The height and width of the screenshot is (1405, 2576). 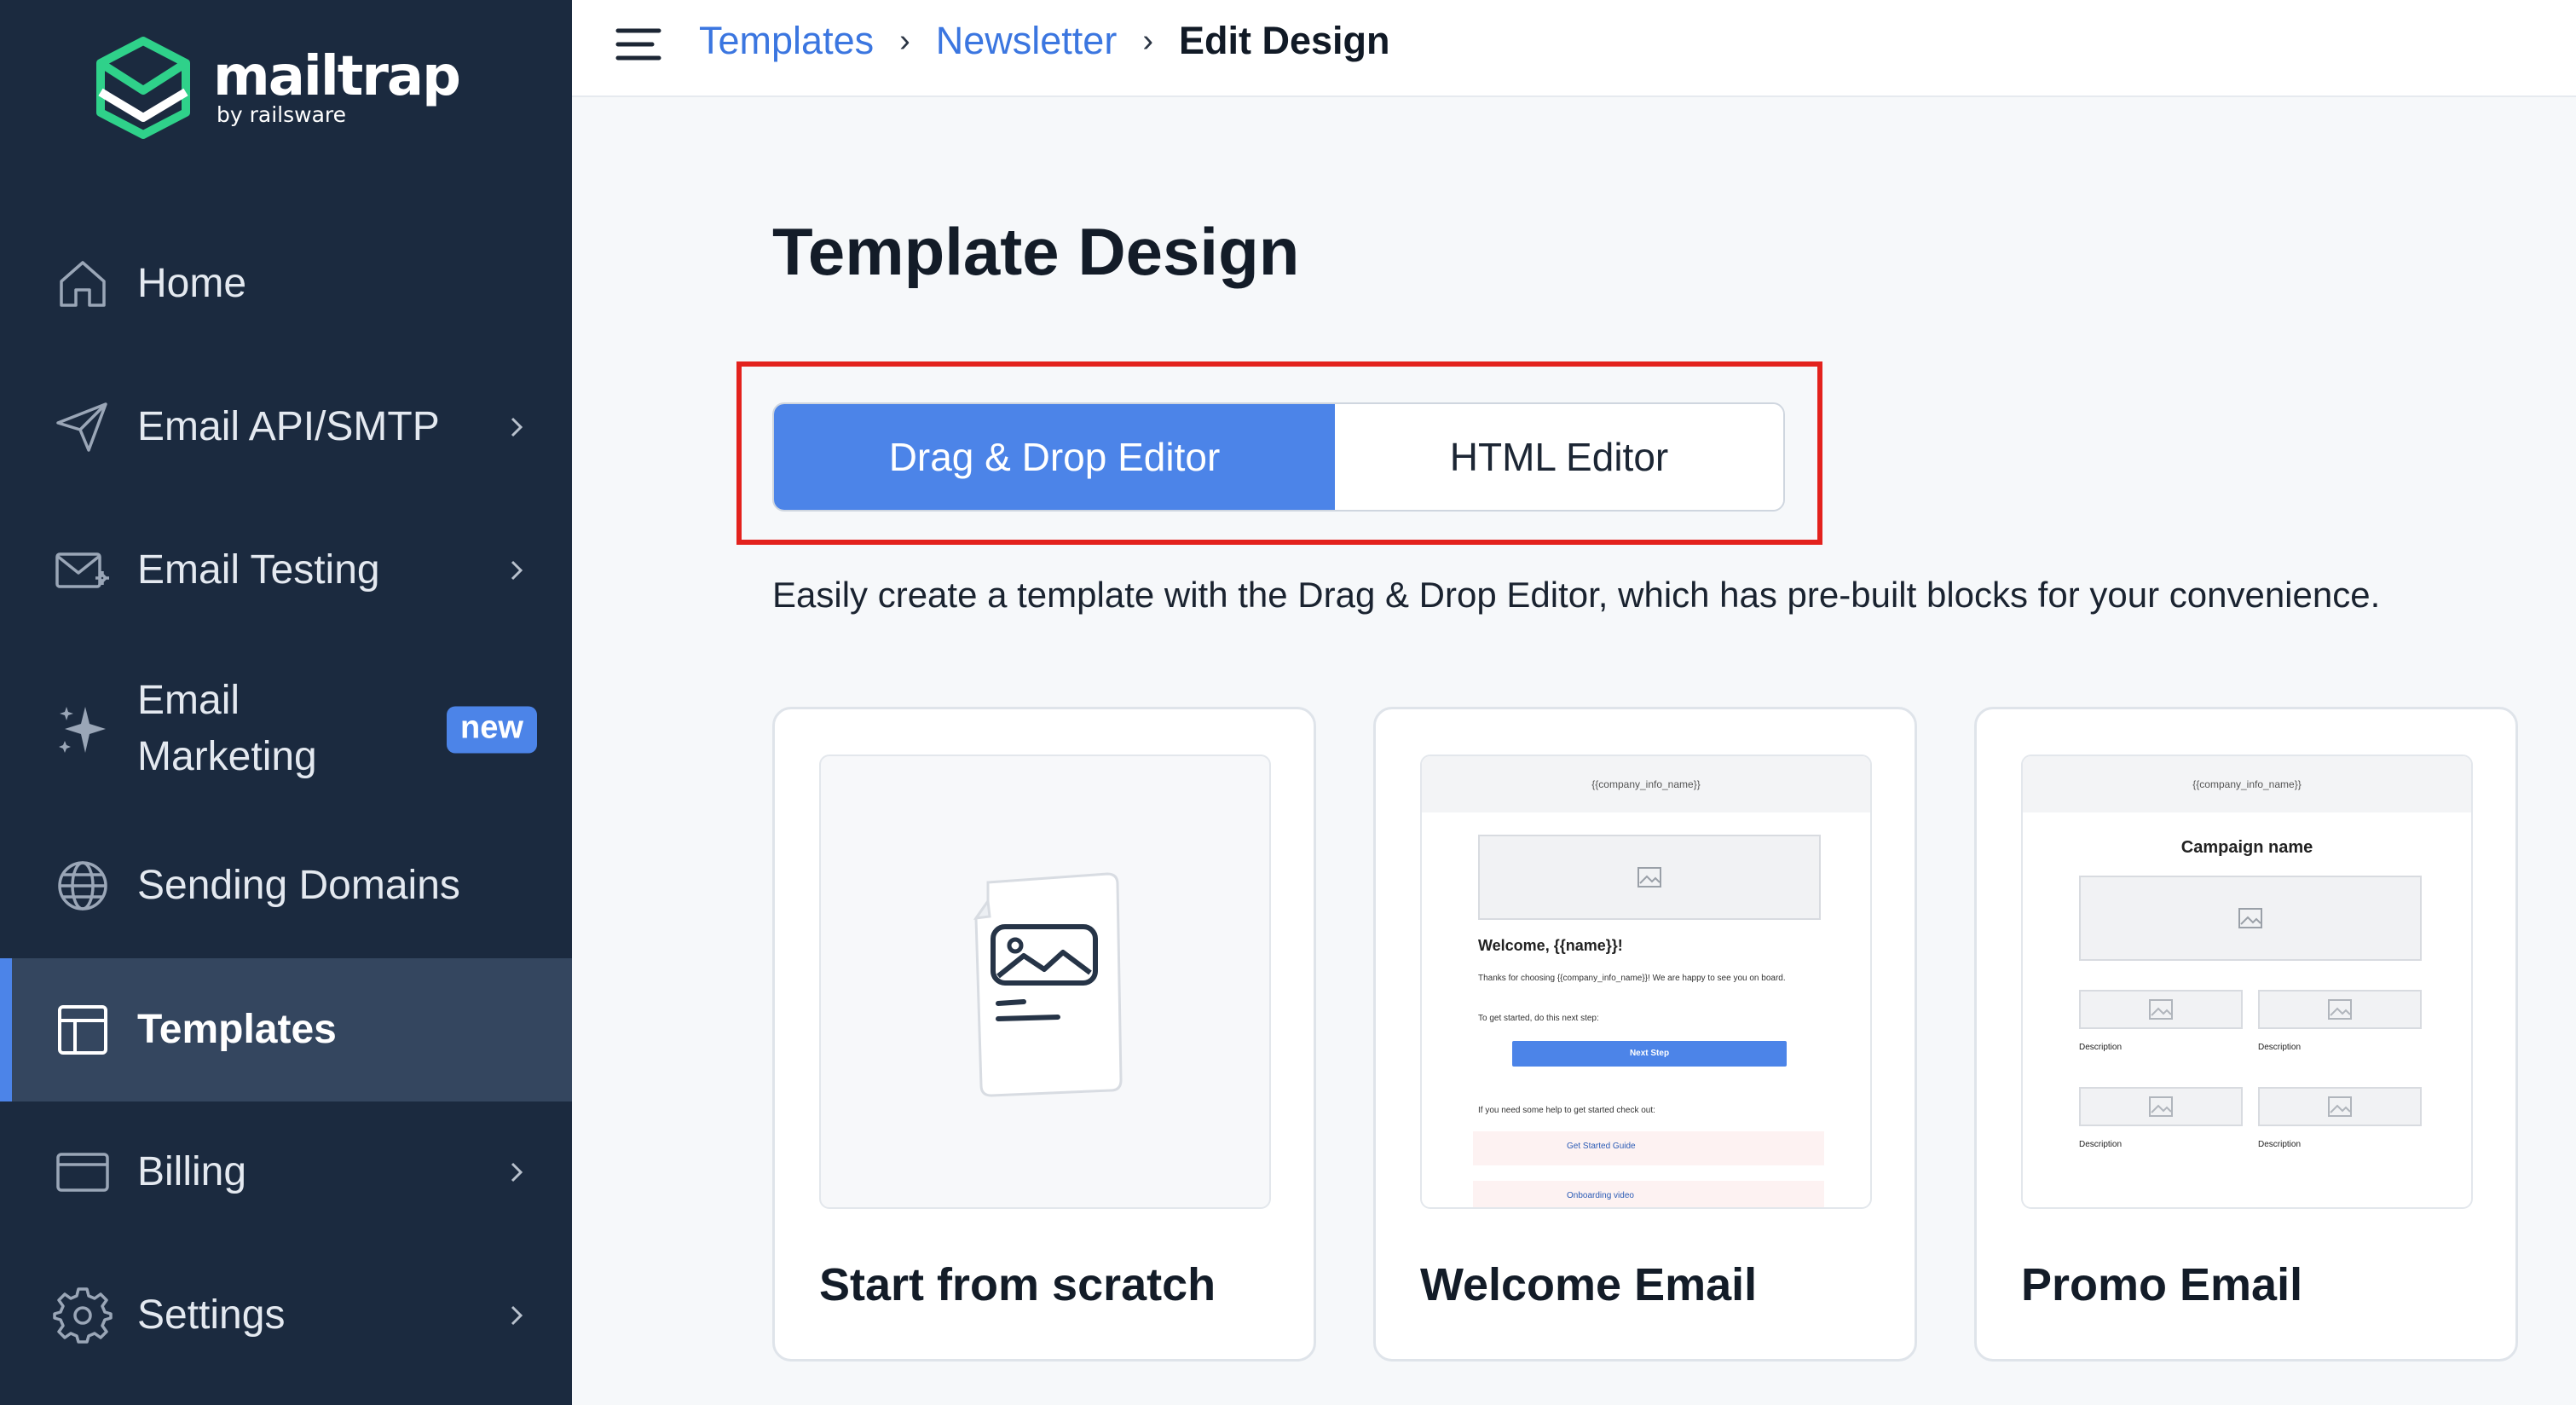 I want to click on sidebar-item-label-line1: Email, so click(x=188, y=700).